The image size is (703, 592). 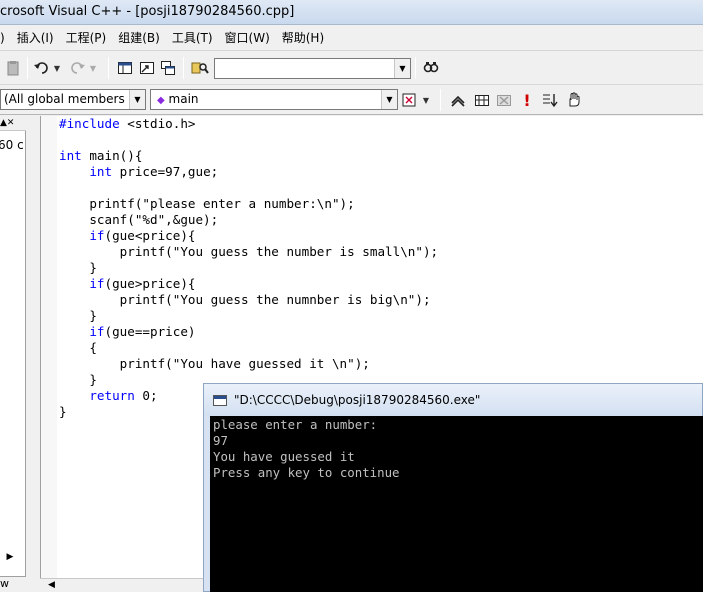 I want to click on menu-item-build: 组建(B), so click(x=140, y=38).